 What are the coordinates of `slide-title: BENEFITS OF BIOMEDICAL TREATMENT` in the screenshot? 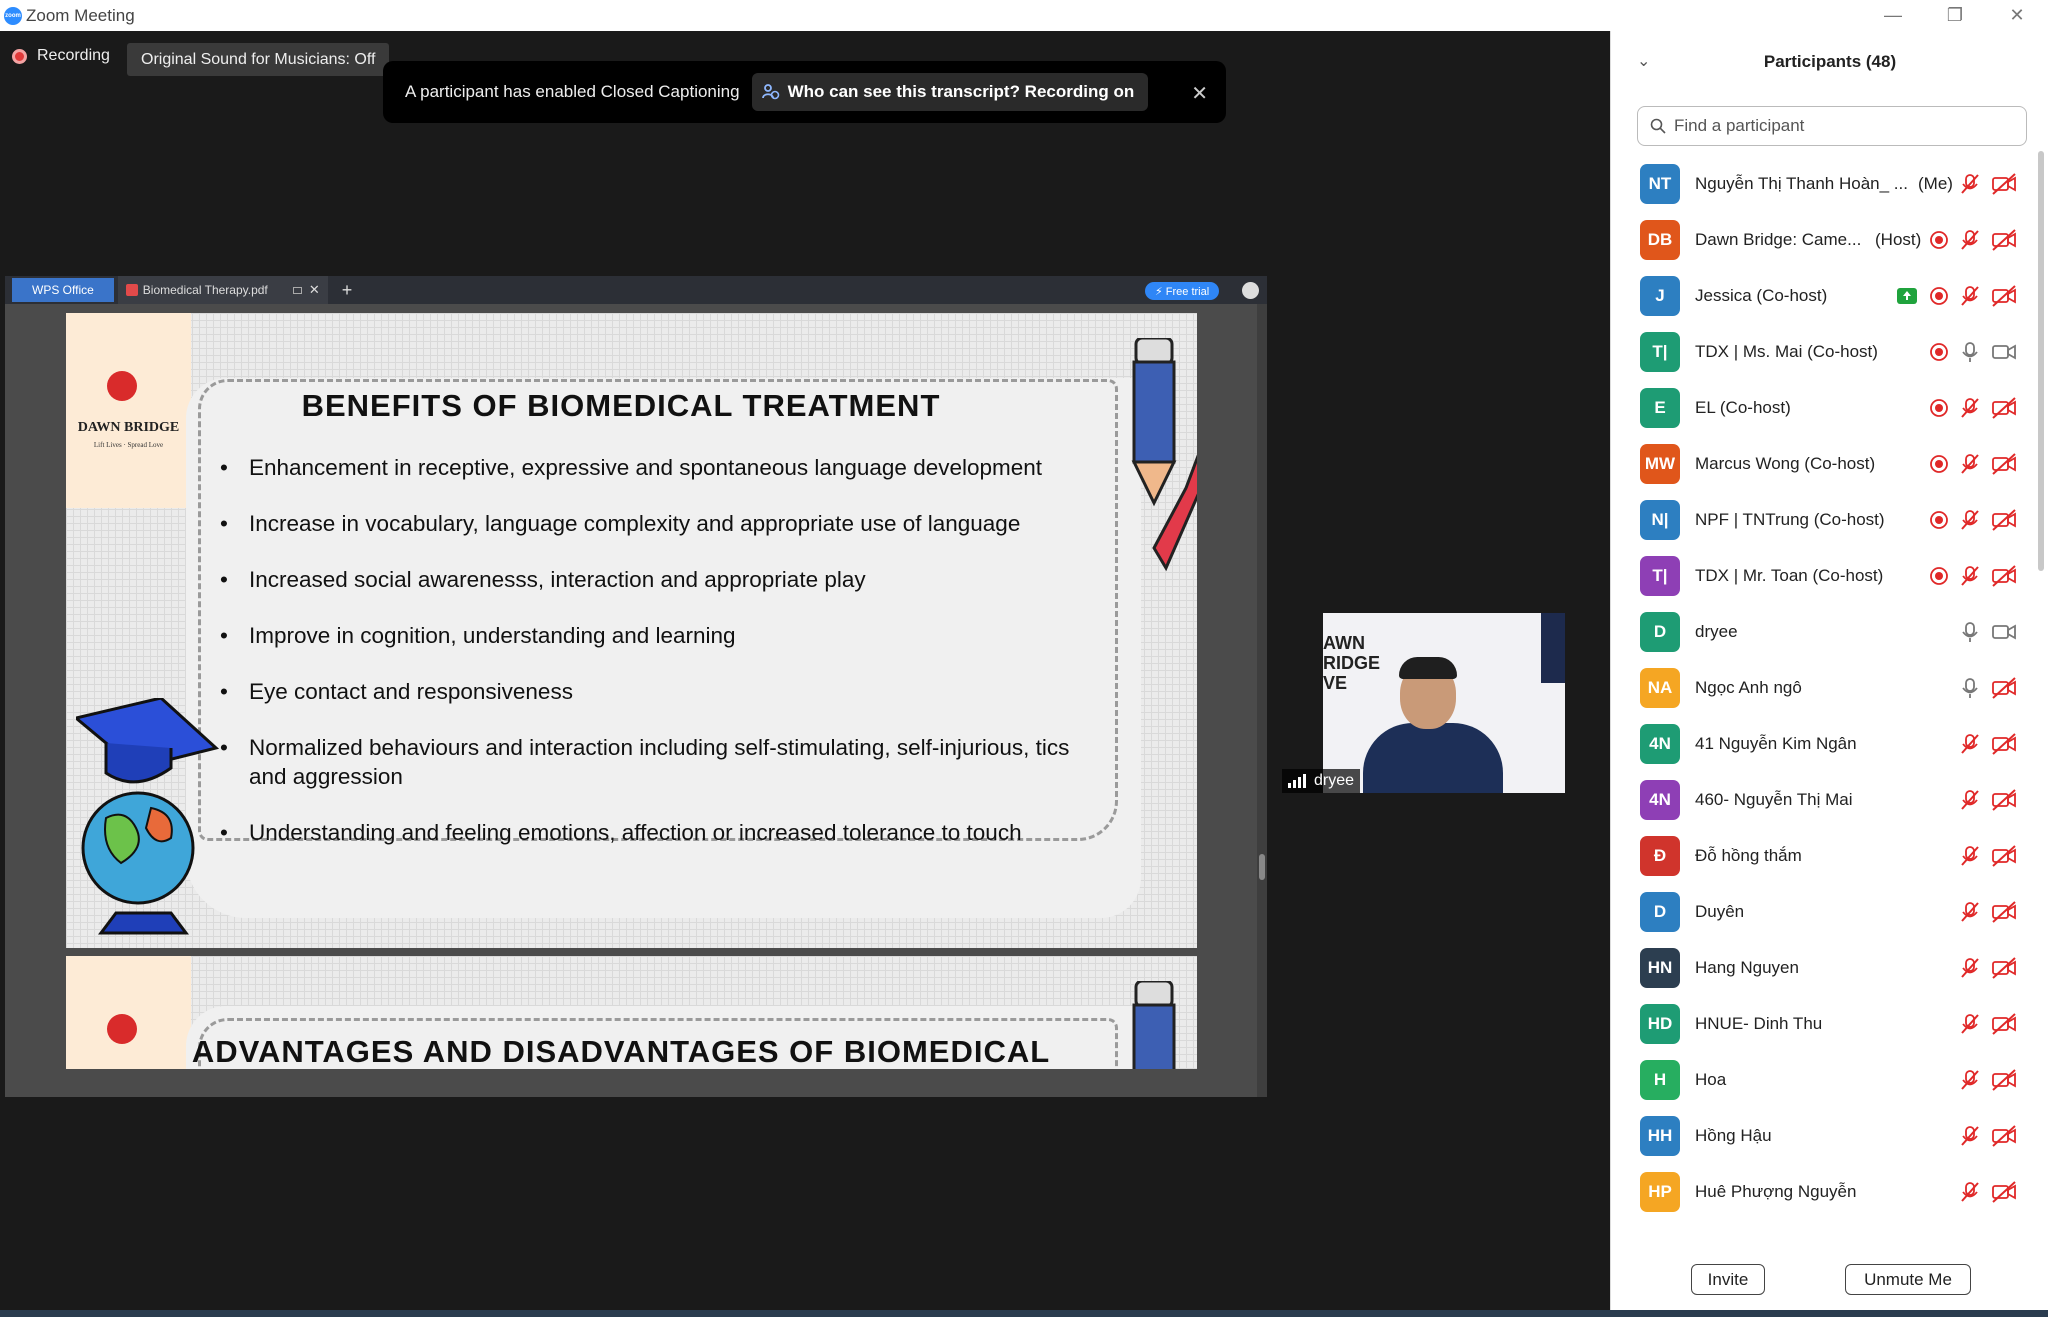 It's located at (621, 405).